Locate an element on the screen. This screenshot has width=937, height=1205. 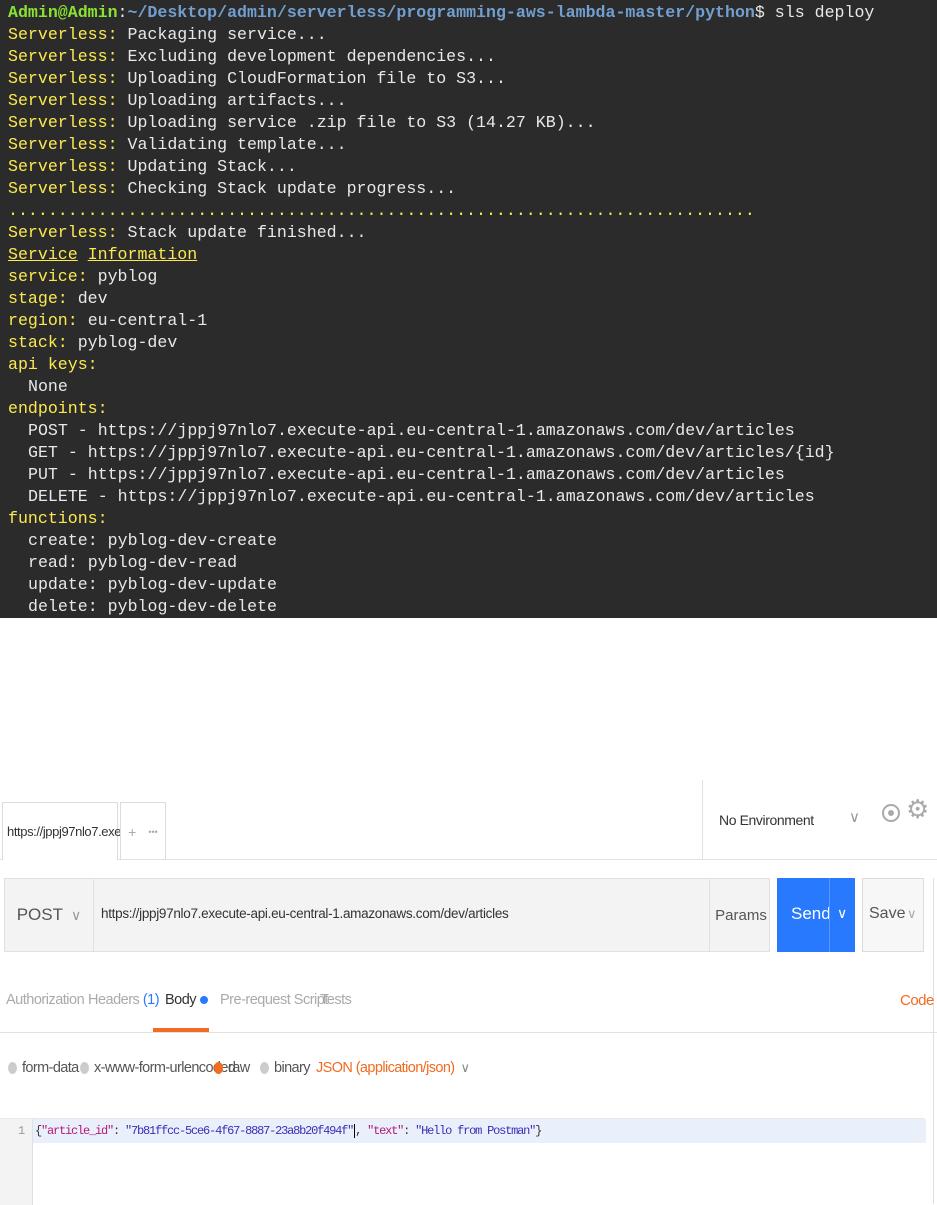
tab-headers: Headers (1) is located at coordinates (124, 1000).